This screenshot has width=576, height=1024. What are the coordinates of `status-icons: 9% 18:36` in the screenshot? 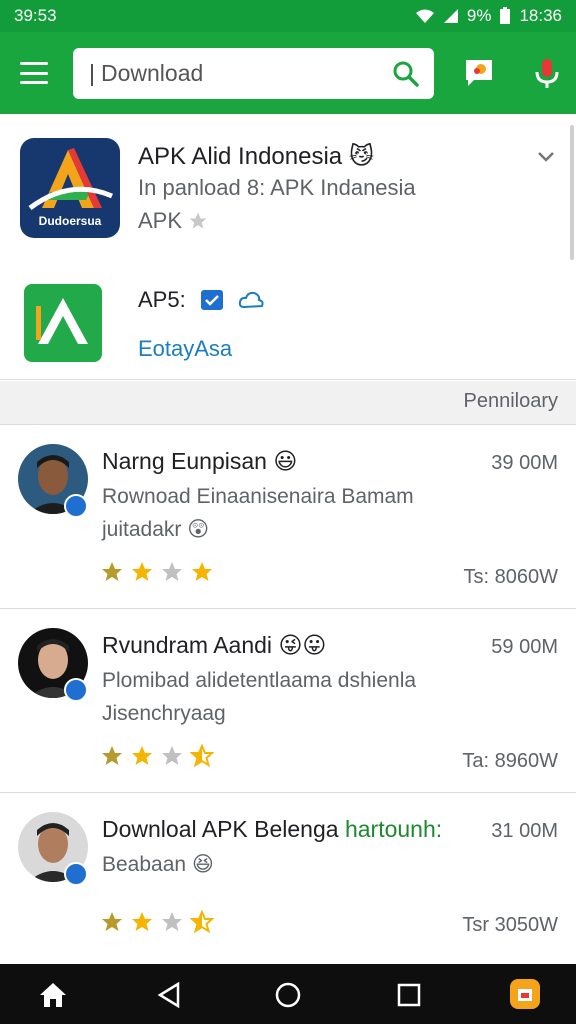 It's located at (488, 16).